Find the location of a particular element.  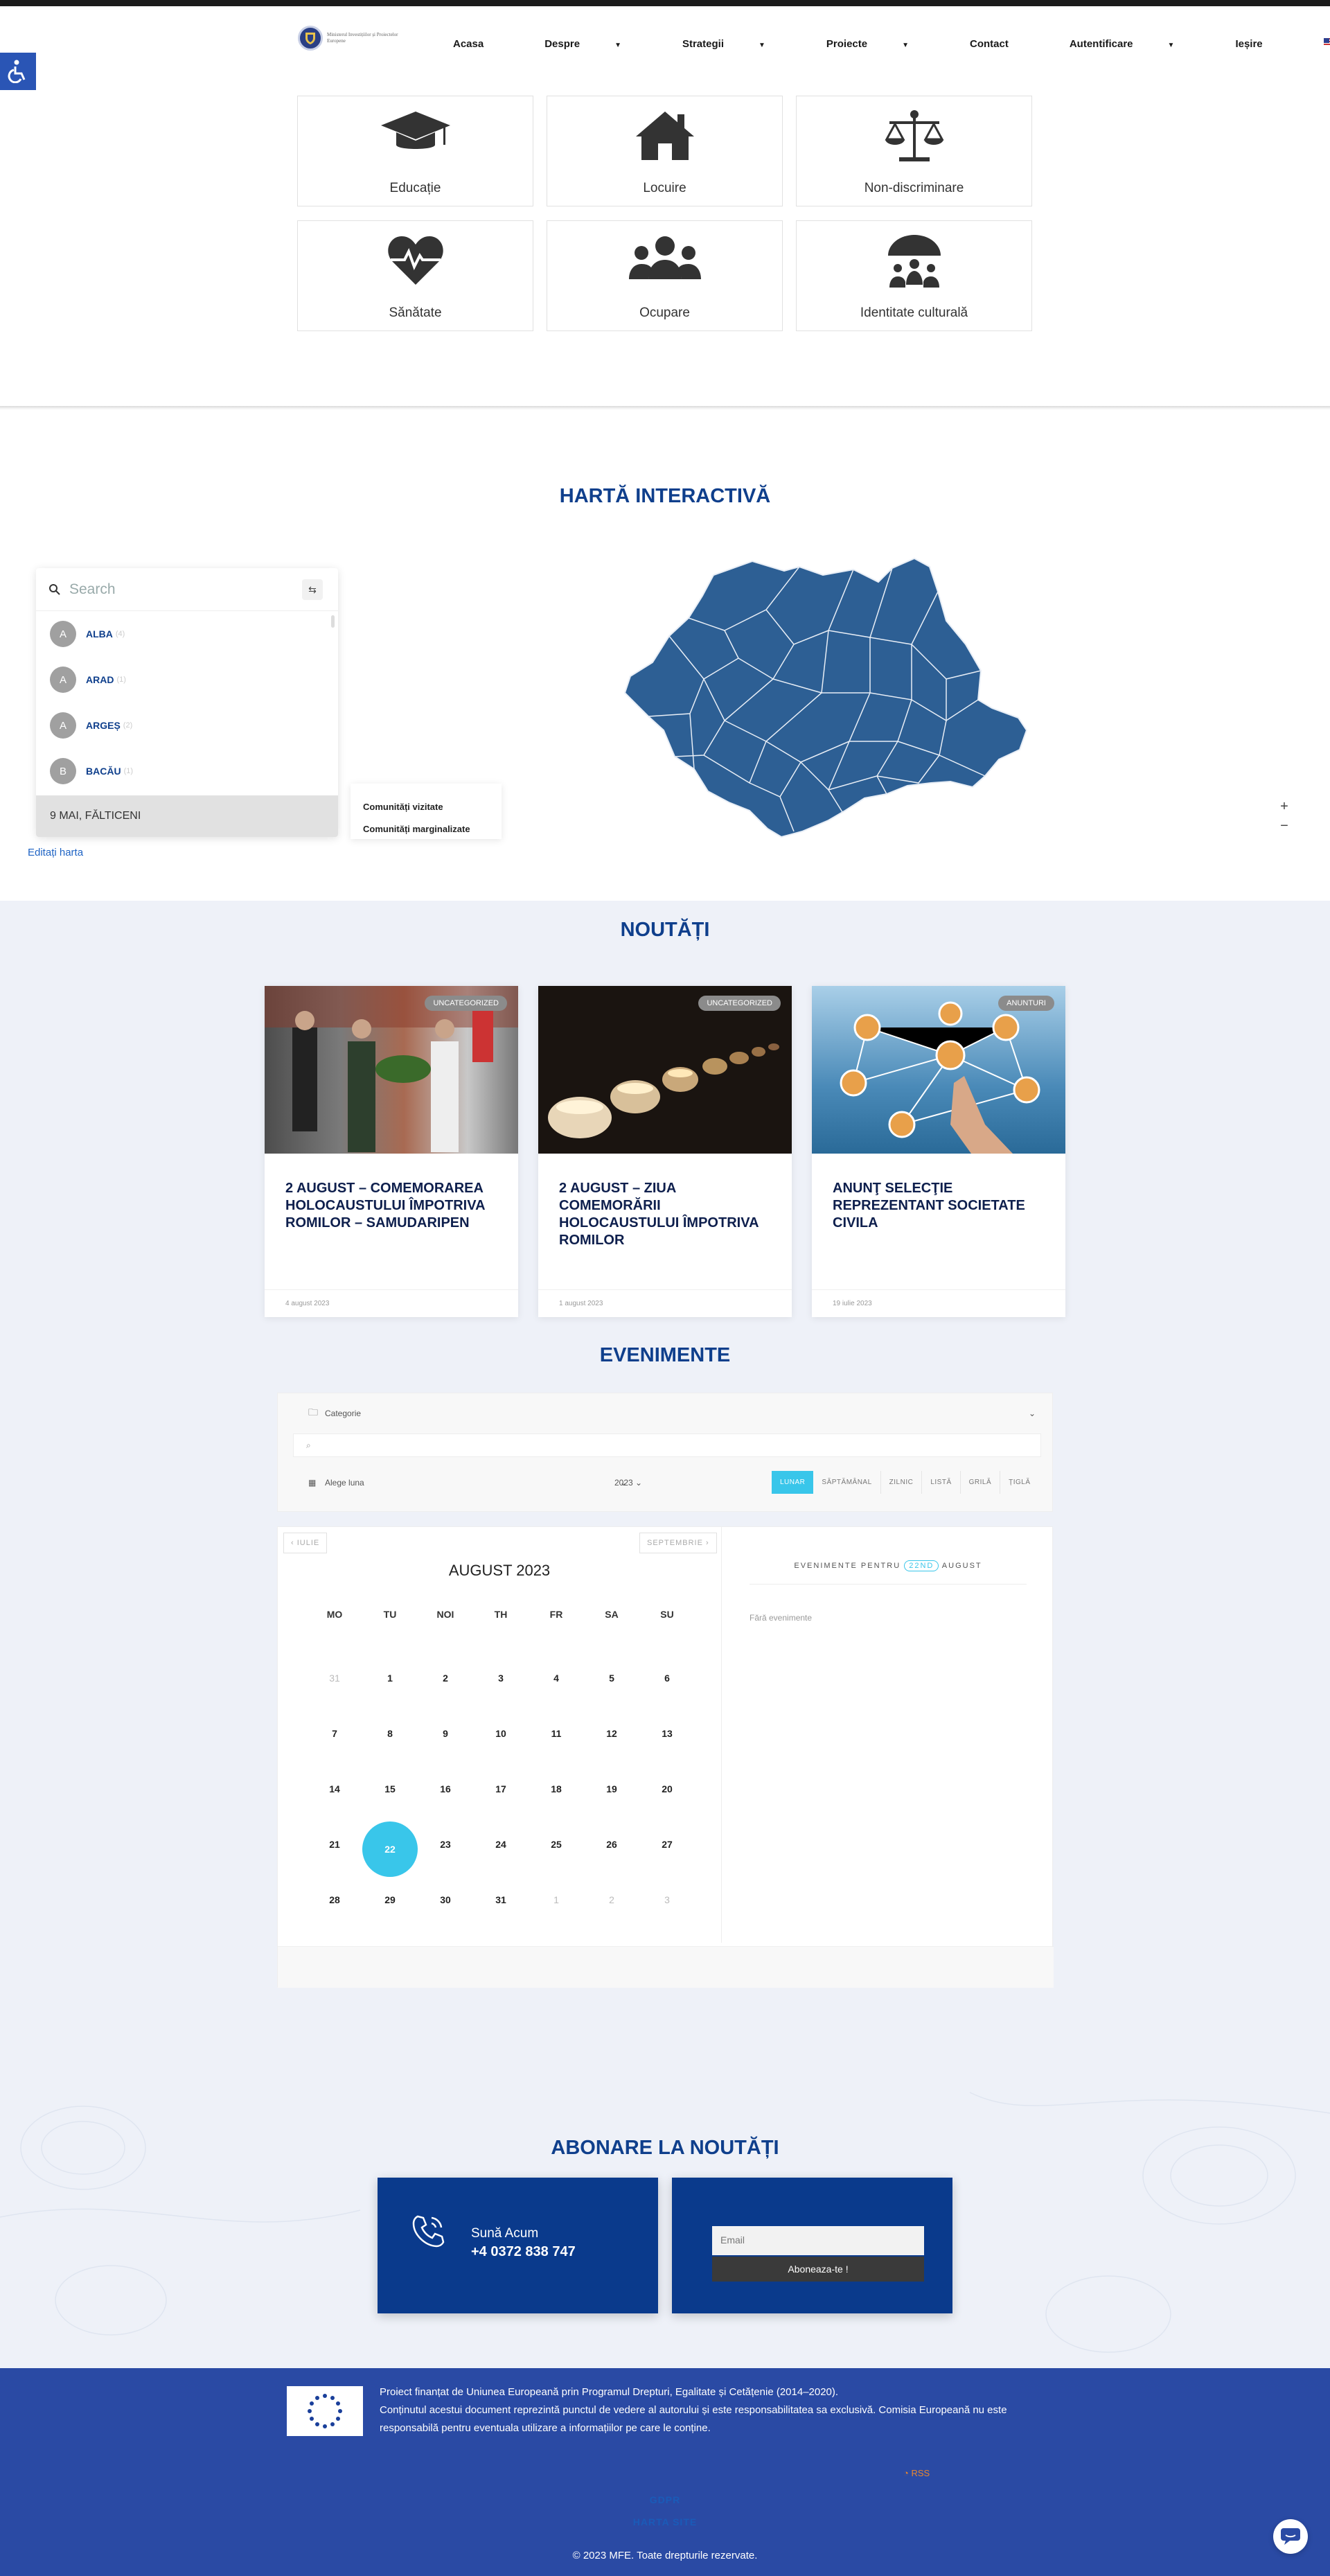

calendar-day: 29 is located at coordinates (390, 1900).